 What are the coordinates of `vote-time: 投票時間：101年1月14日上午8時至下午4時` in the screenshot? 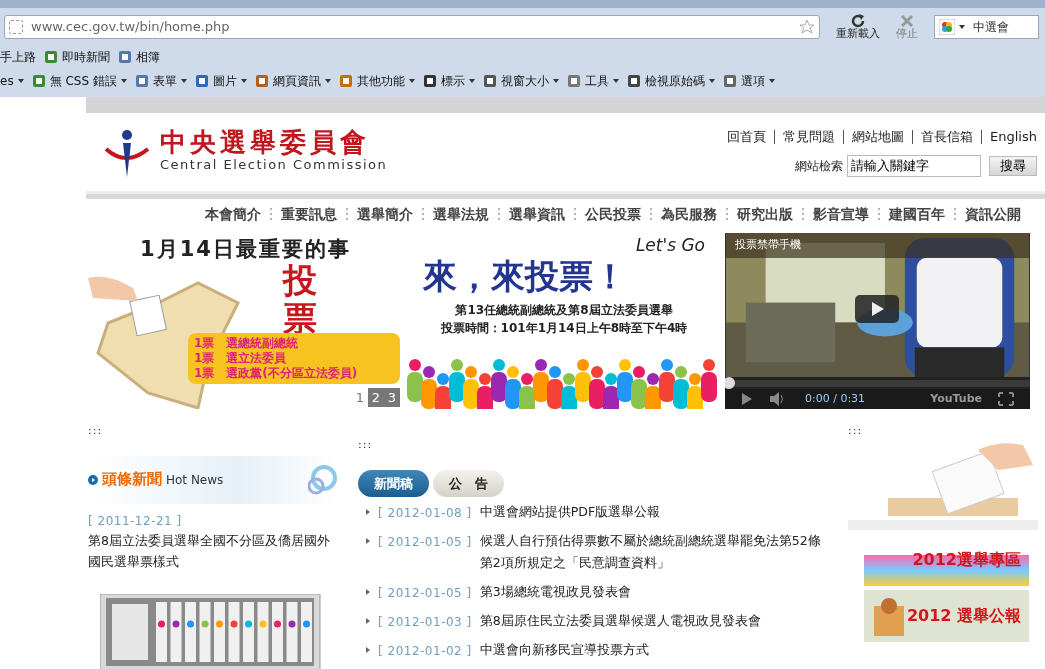 It's located at (564, 328).